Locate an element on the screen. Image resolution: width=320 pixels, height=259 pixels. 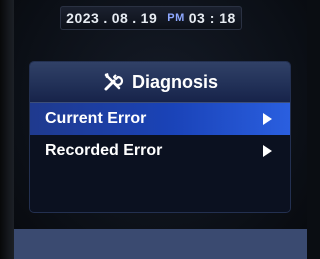
date-time-display: 2023 . 08 . 19 PM 03 : 18 is located at coordinates (151, 18).